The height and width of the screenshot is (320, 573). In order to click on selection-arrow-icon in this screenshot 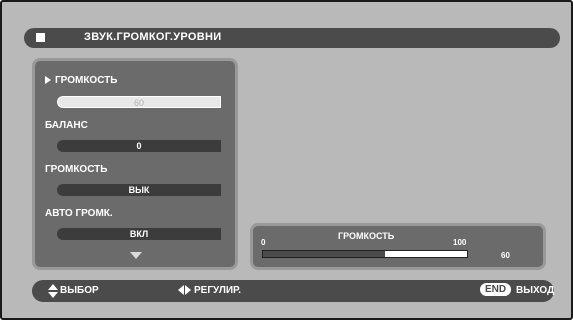, I will do `click(48, 80)`.